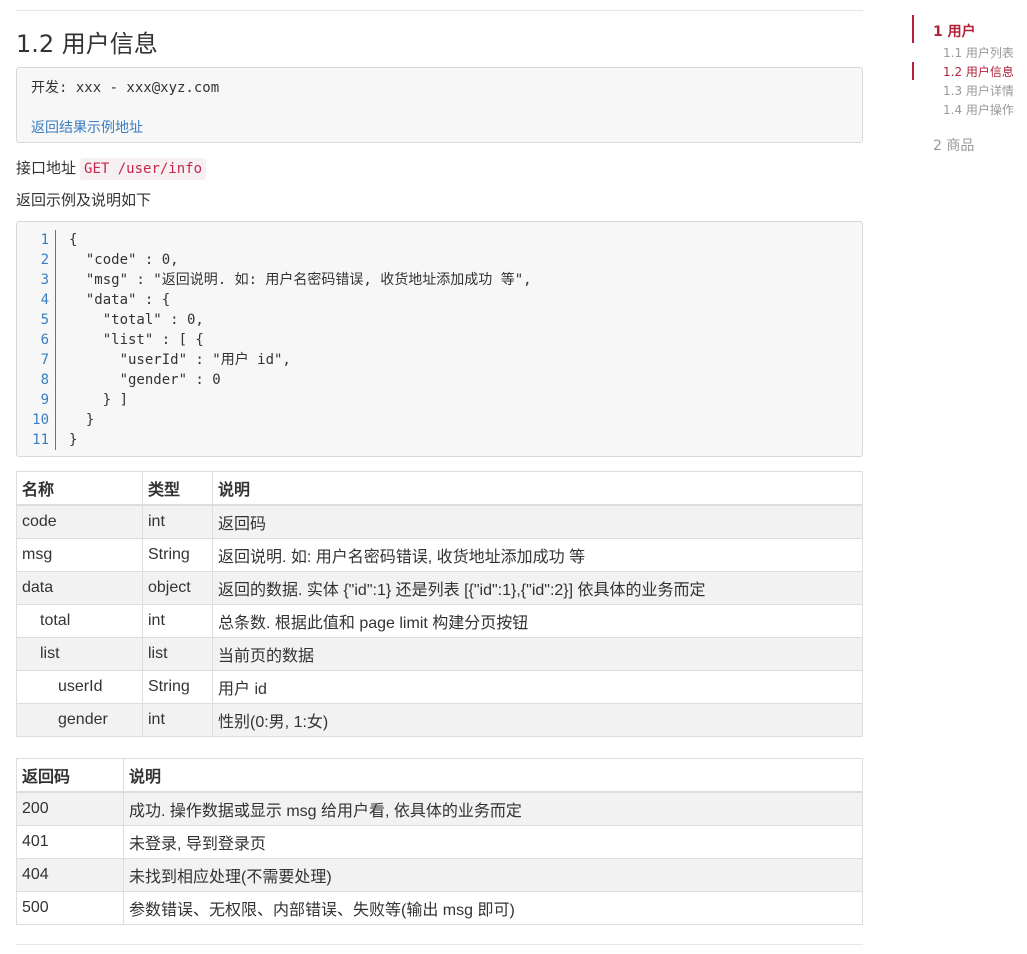 This screenshot has width=1027, height=954. What do you see at coordinates (70, 775) in the screenshot?
I see `column-header-code: 返回码` at bounding box center [70, 775].